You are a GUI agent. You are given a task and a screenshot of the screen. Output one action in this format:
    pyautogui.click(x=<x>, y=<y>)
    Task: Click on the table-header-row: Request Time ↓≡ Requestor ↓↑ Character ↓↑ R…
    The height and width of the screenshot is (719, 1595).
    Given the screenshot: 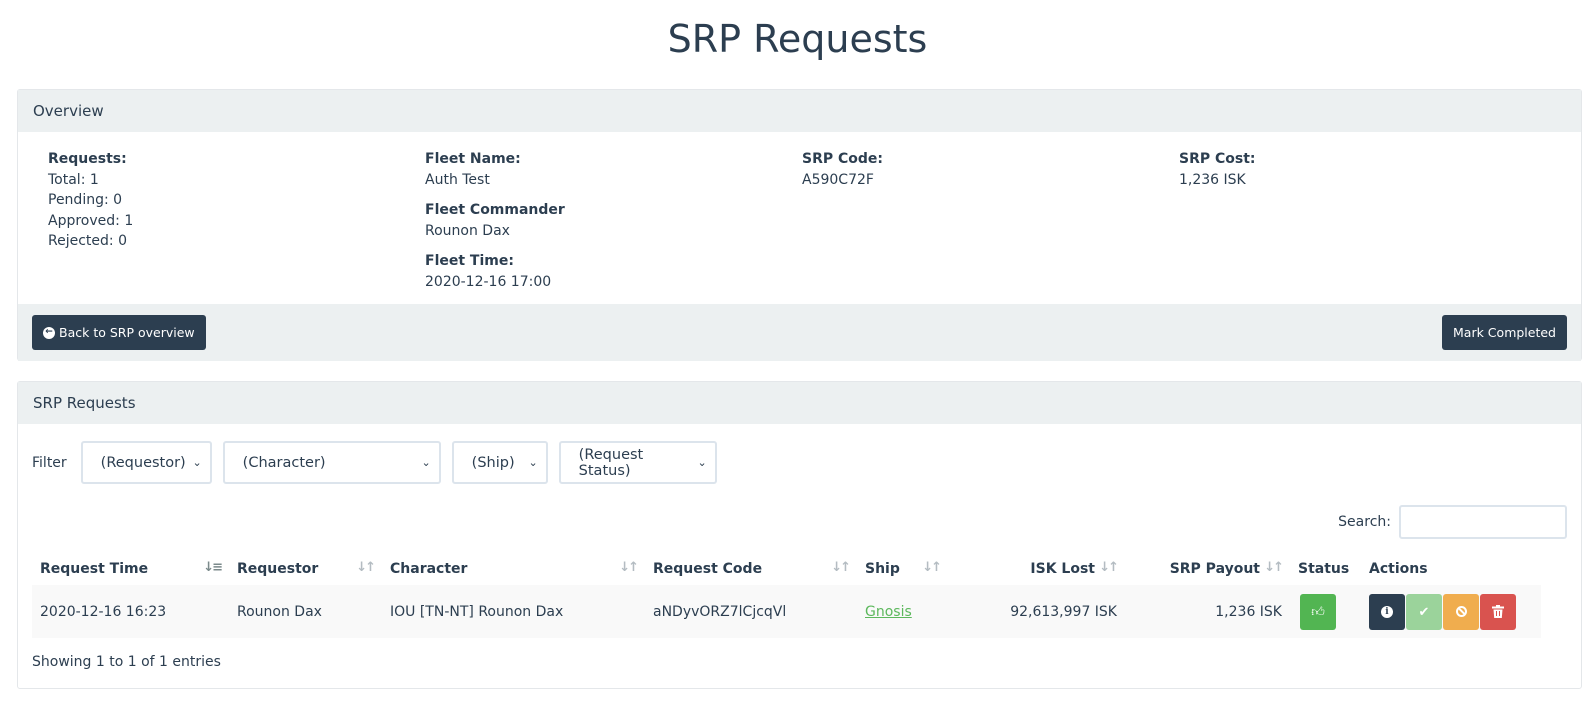 What is the action you would take?
    pyautogui.click(x=786, y=568)
    